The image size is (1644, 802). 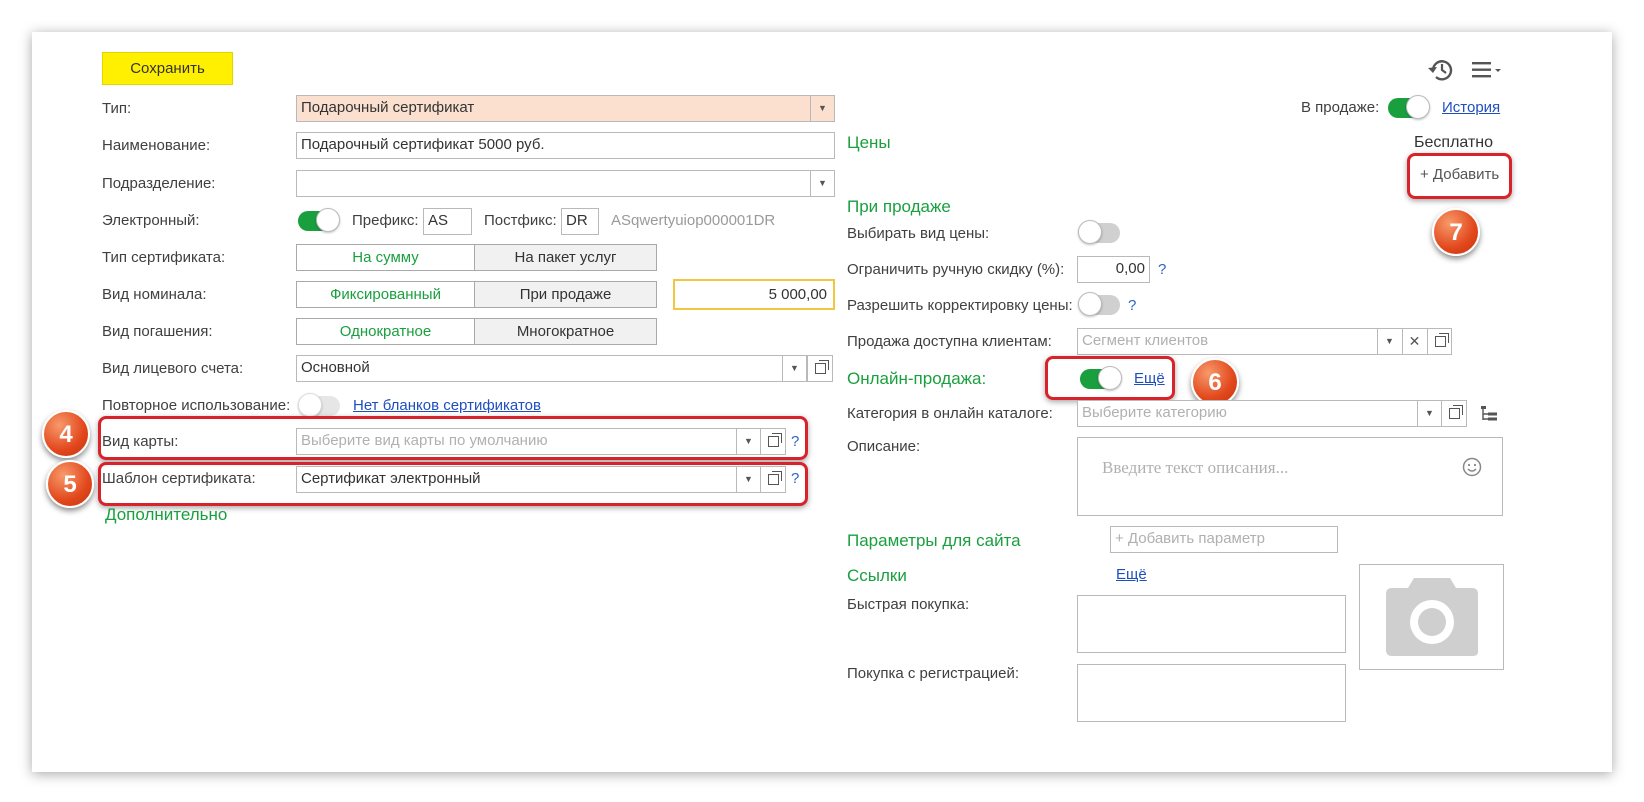 What do you see at coordinates (1441, 70) in the screenshot?
I see `history-icon` at bounding box center [1441, 70].